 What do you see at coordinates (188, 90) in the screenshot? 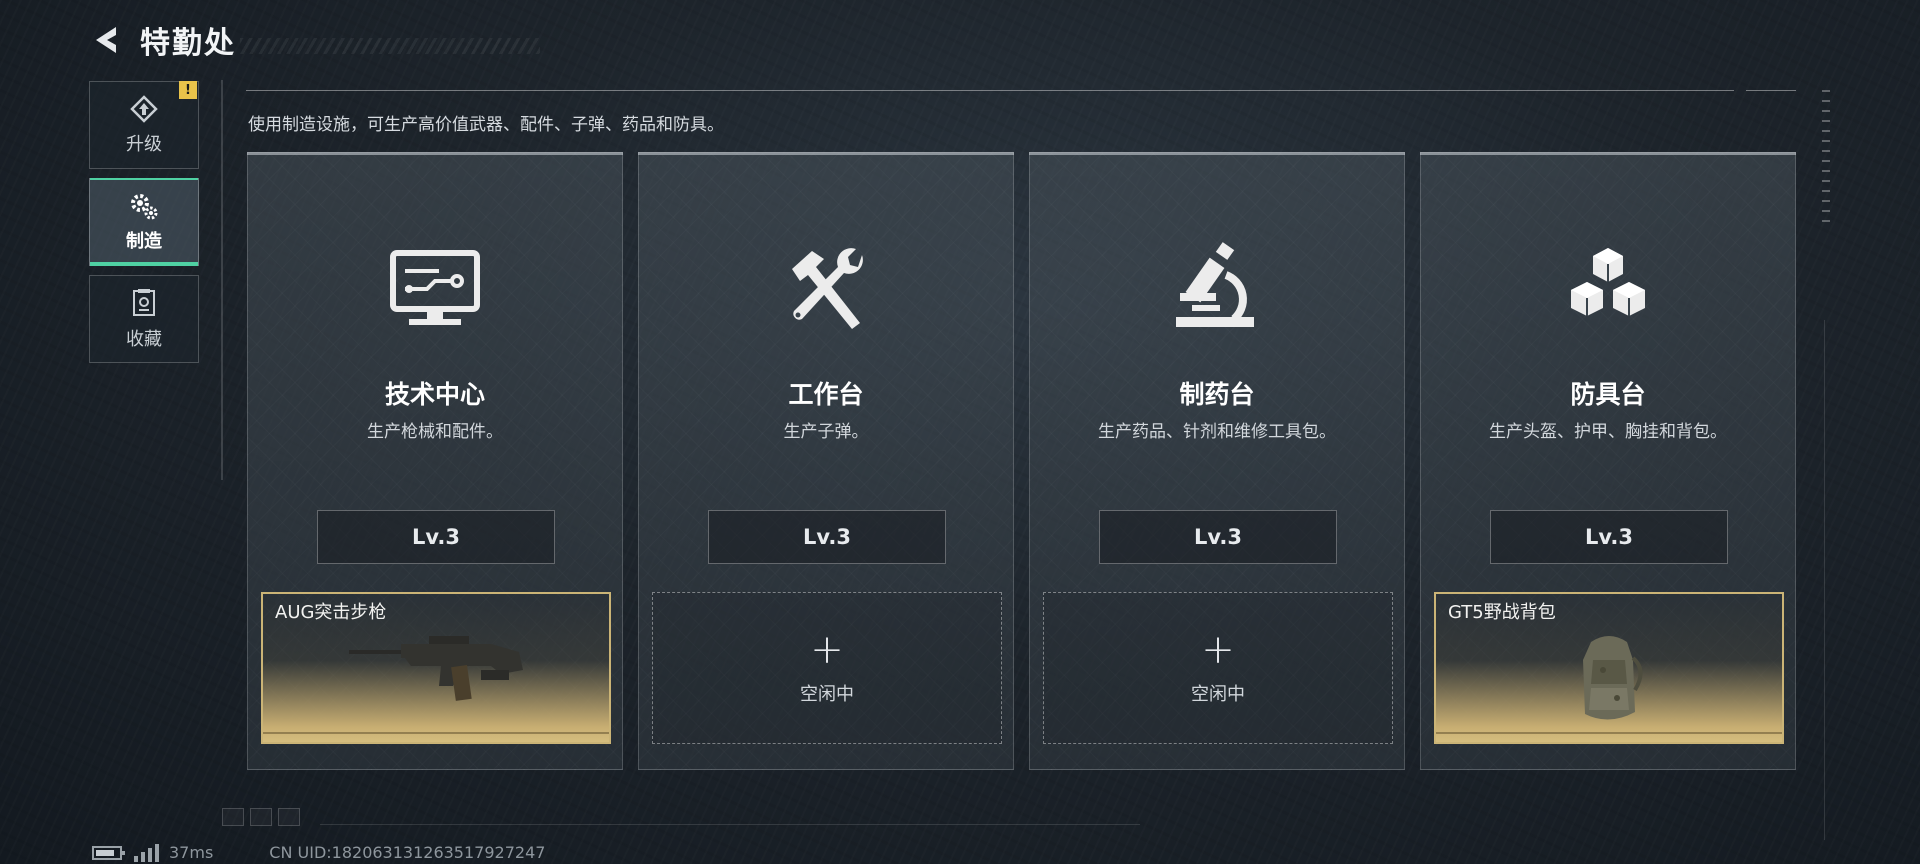
I see `alert-badge: !` at bounding box center [188, 90].